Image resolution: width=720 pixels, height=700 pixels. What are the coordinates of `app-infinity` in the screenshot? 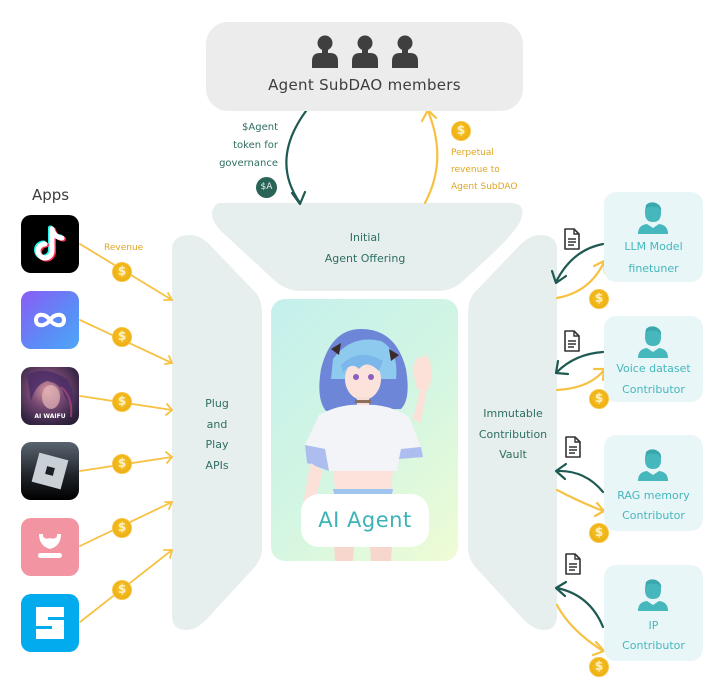 It's located at (50, 320).